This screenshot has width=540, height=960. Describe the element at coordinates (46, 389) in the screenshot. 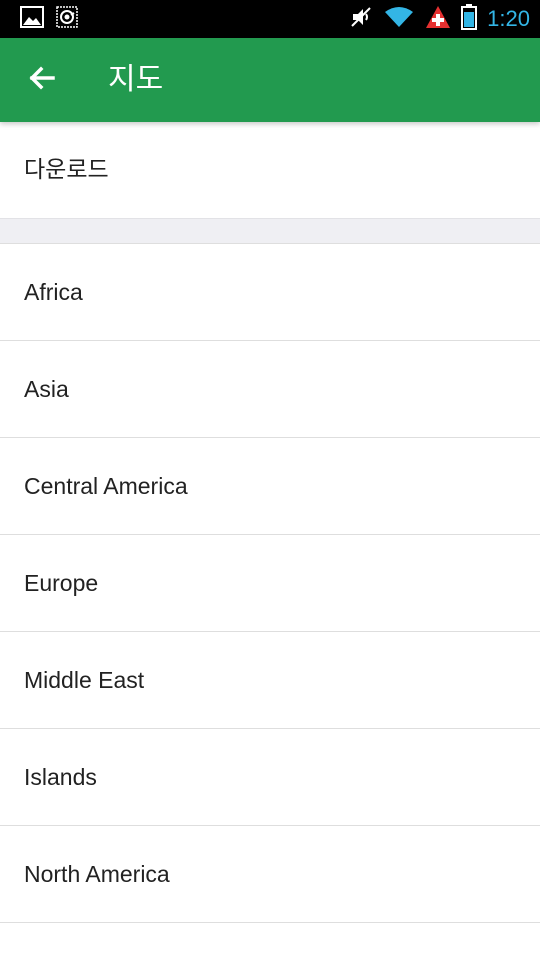

I see `list-item-label: Asia` at that location.